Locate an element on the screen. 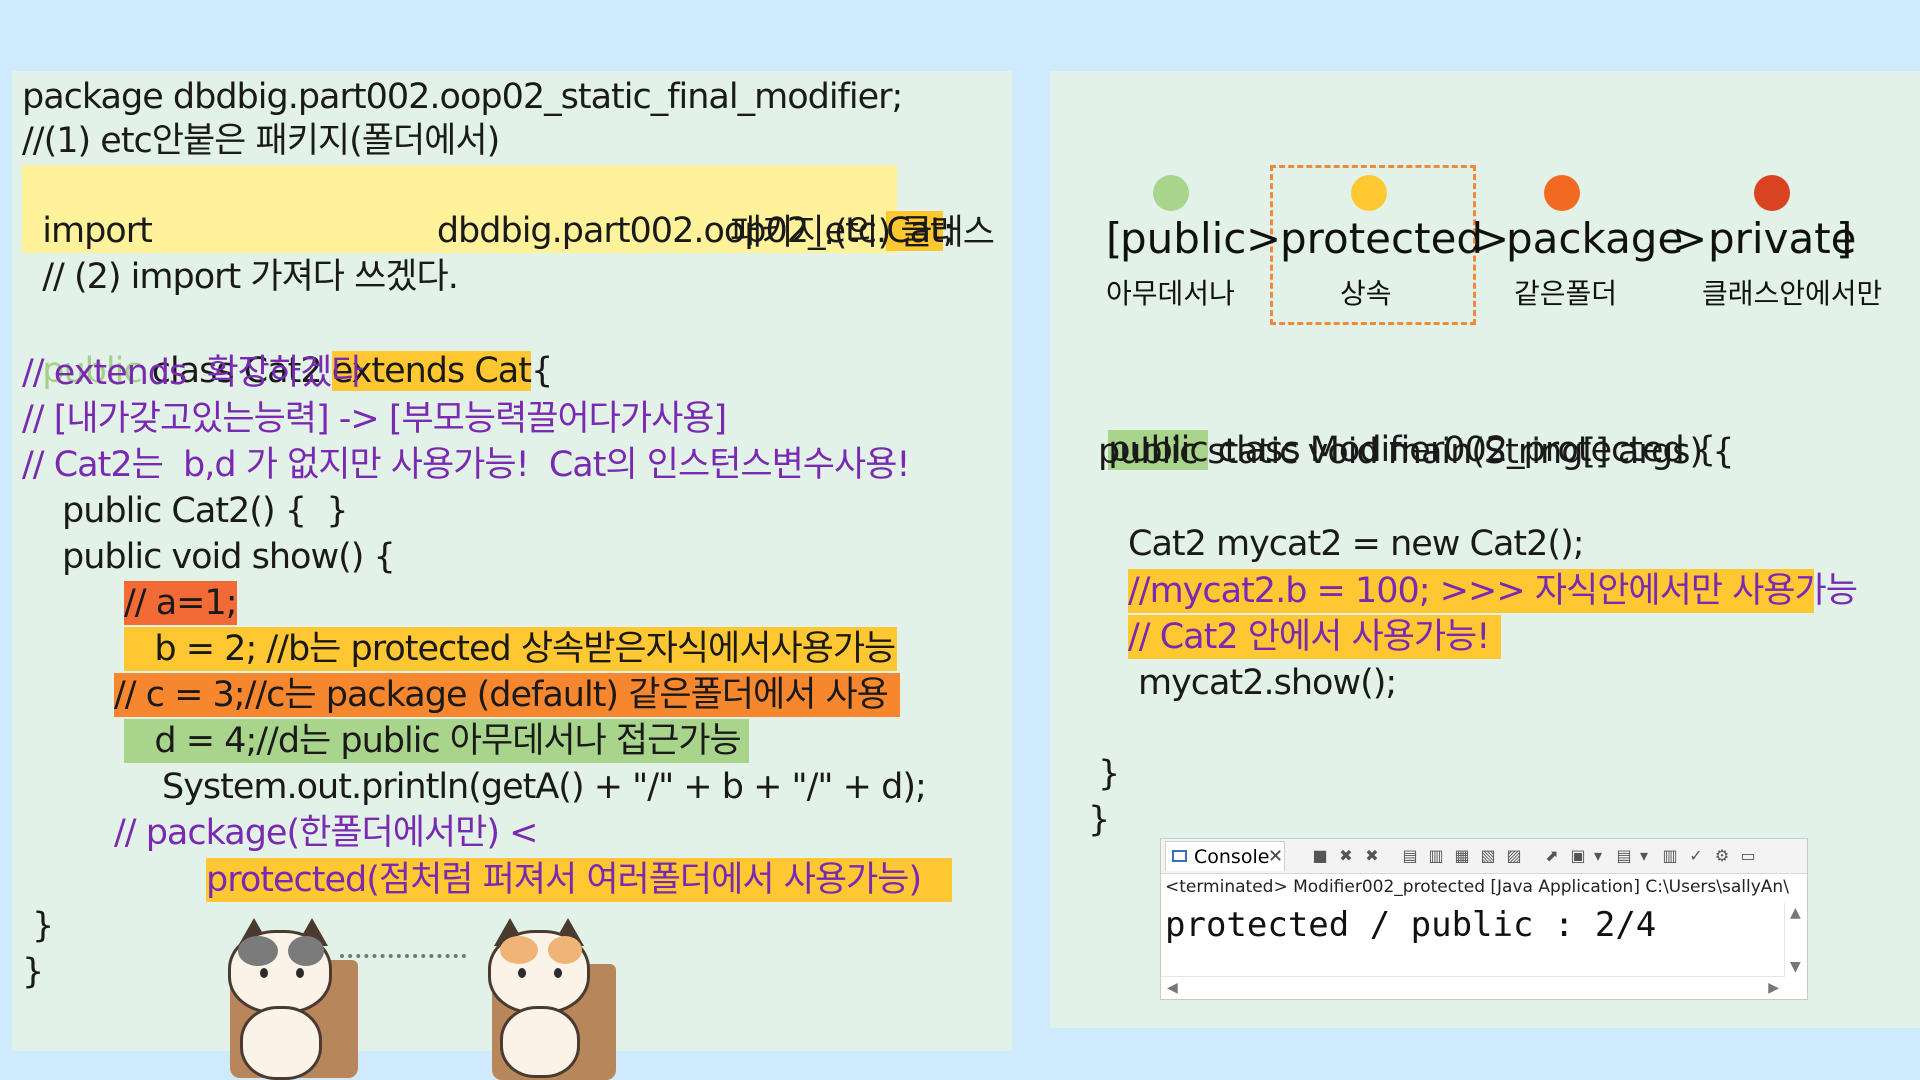 The height and width of the screenshot is (1080, 1920). access-package-desc: 같은폴더 is located at coordinates (1566, 293).